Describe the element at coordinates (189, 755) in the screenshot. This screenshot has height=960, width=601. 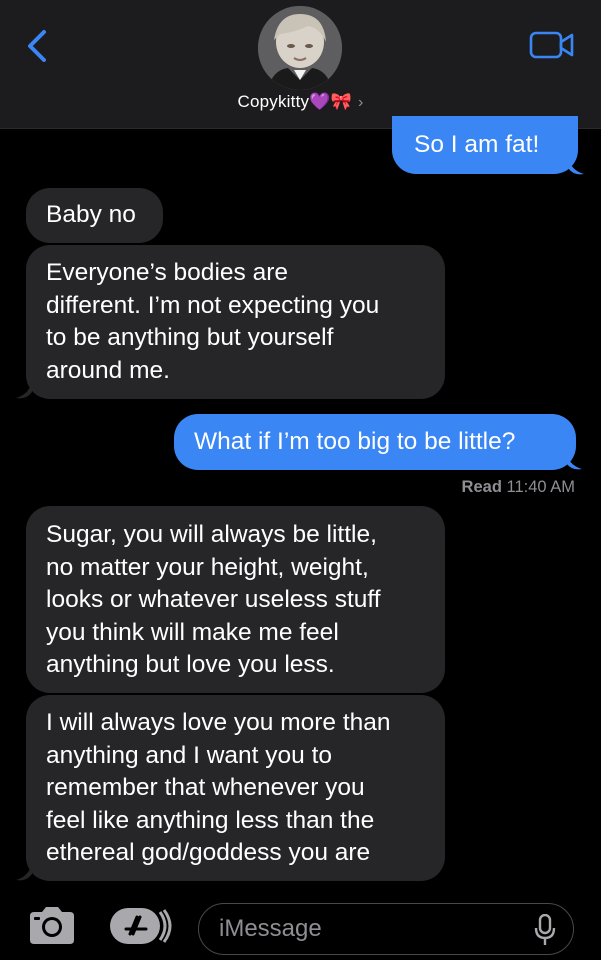
I see `message-line: anything and I want you to` at that location.